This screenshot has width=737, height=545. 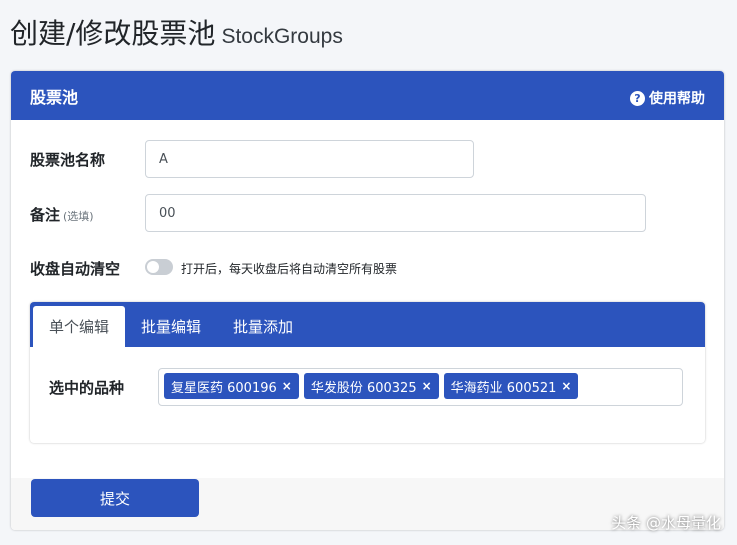 I want to click on card-header: 股票池 ? 使用帮助, so click(x=367, y=95).